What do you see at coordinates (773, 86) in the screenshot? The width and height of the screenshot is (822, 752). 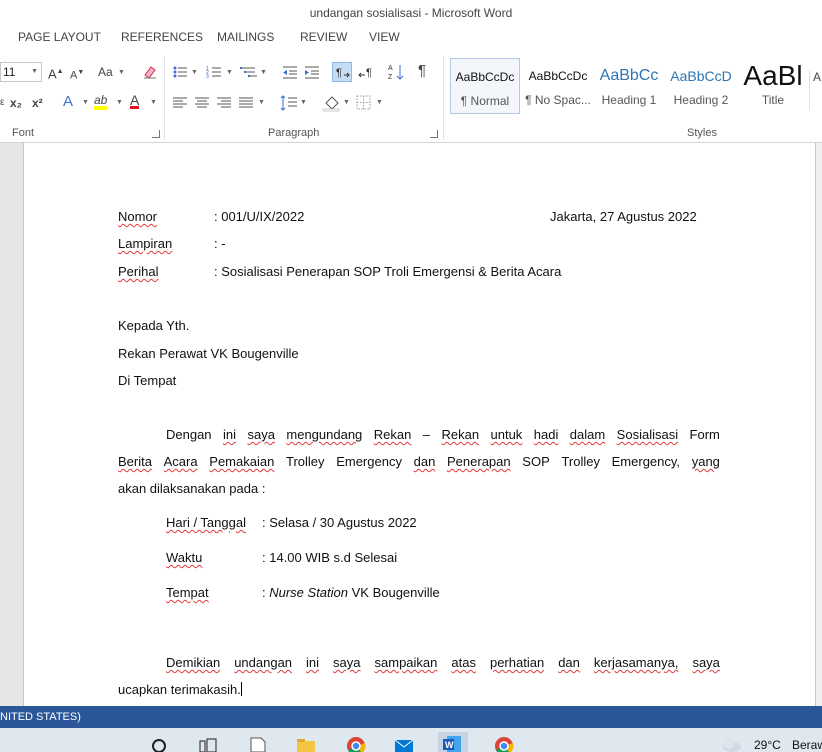 I see `style-title: AaBl Title` at bounding box center [773, 86].